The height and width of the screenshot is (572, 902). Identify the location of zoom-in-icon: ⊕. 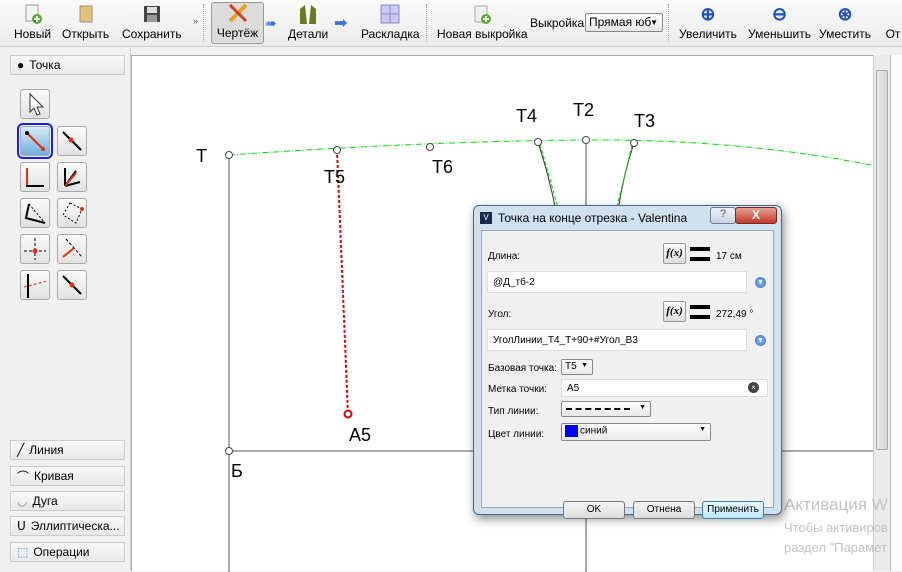
(708, 13).